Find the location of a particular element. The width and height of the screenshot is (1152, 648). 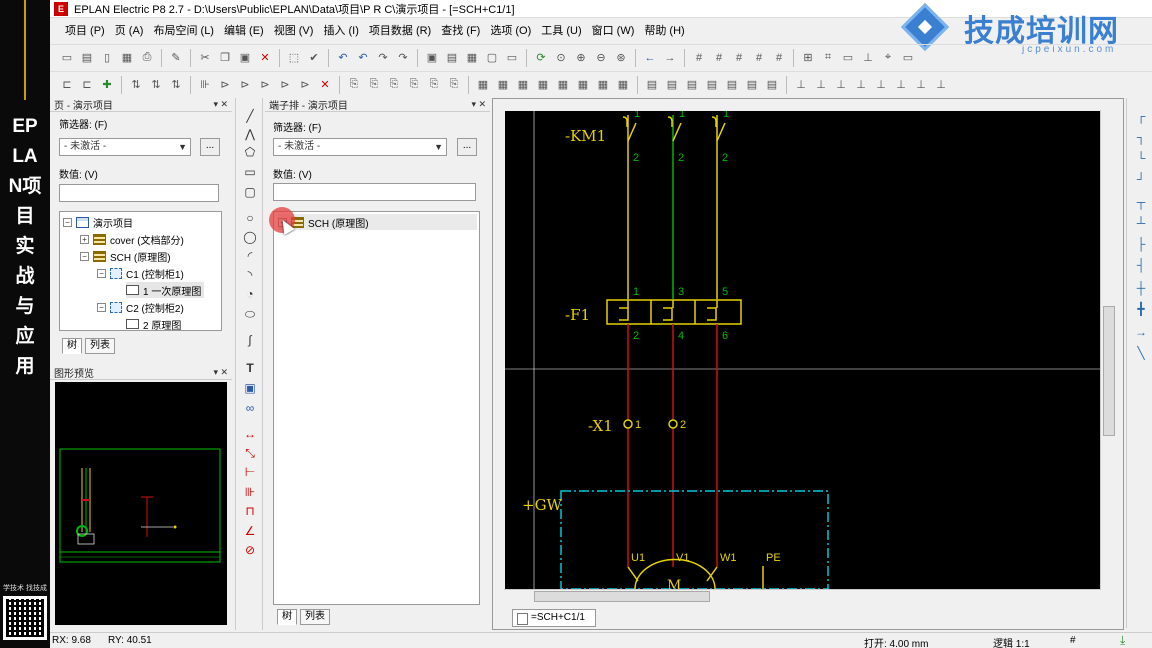

grid-c-icon: # is located at coordinates (739, 58).